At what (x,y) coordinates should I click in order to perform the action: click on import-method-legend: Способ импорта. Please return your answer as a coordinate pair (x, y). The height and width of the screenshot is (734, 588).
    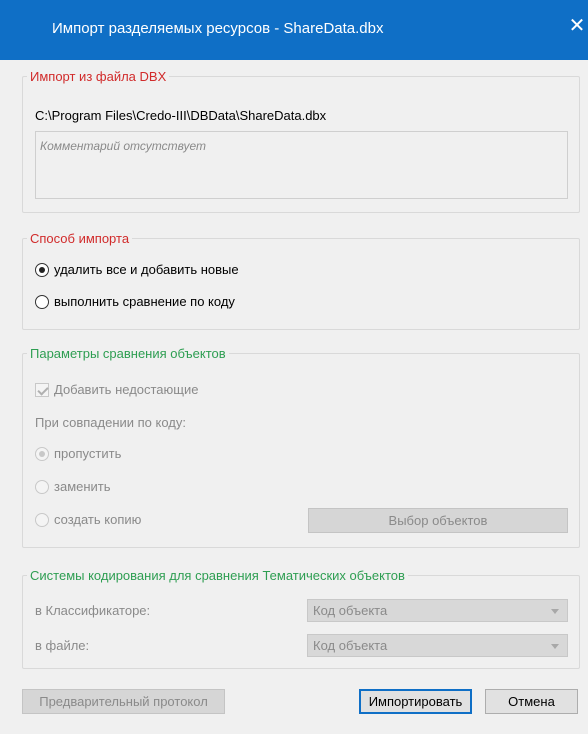
    Looking at the image, I should click on (80, 239).